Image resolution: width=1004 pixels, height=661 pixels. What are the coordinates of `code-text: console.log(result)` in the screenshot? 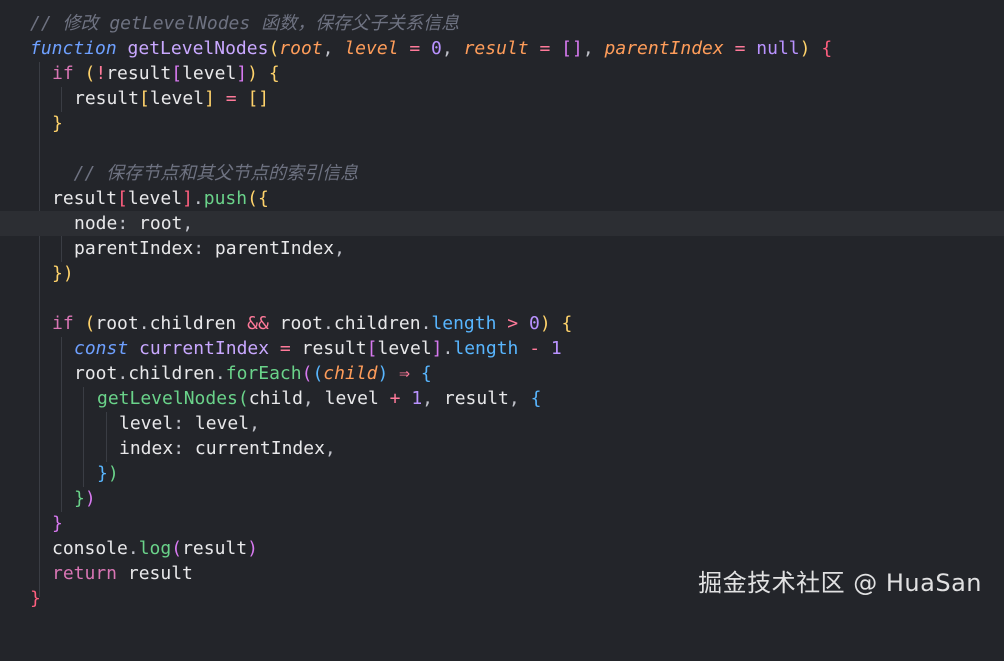 It's located at (155, 548).